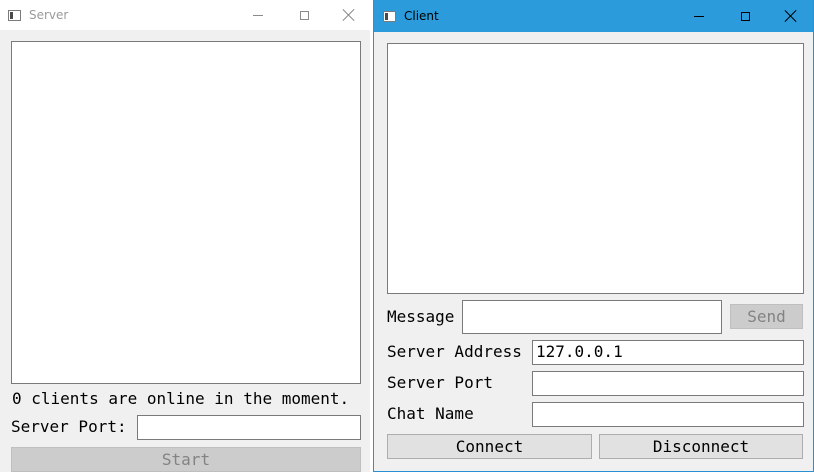 This screenshot has width=814, height=472. Describe the element at coordinates (185, 15) in the screenshot. I see `server-titlebar: Server` at that location.